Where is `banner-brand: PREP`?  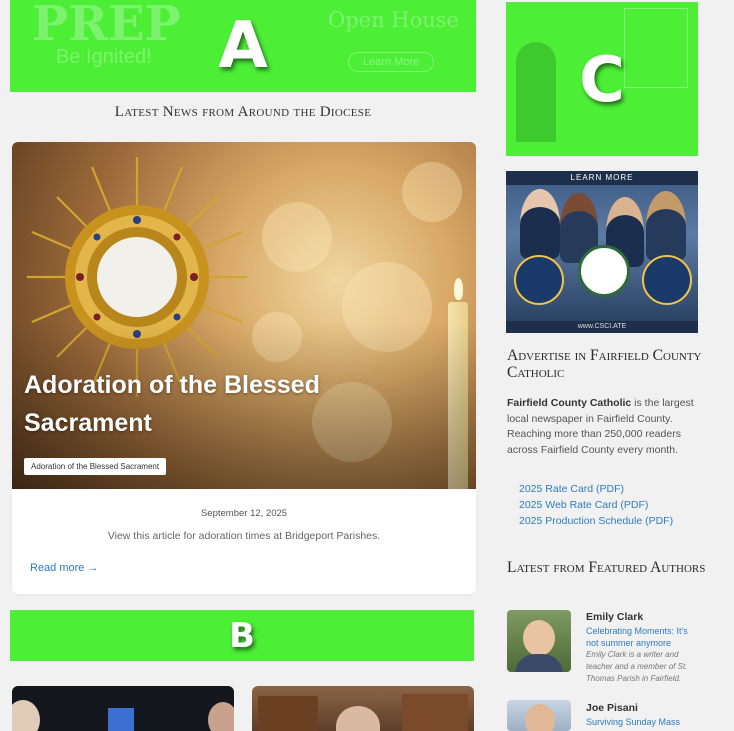
banner-brand: PREP is located at coordinates (106, 26).